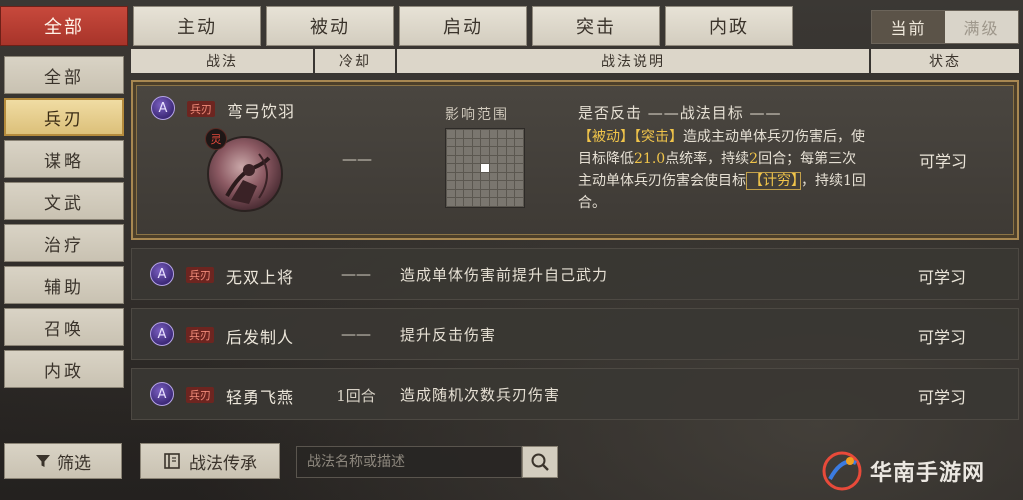 The width and height of the screenshot is (1023, 500). I want to click on filter-label: 筛选, so click(74, 463).